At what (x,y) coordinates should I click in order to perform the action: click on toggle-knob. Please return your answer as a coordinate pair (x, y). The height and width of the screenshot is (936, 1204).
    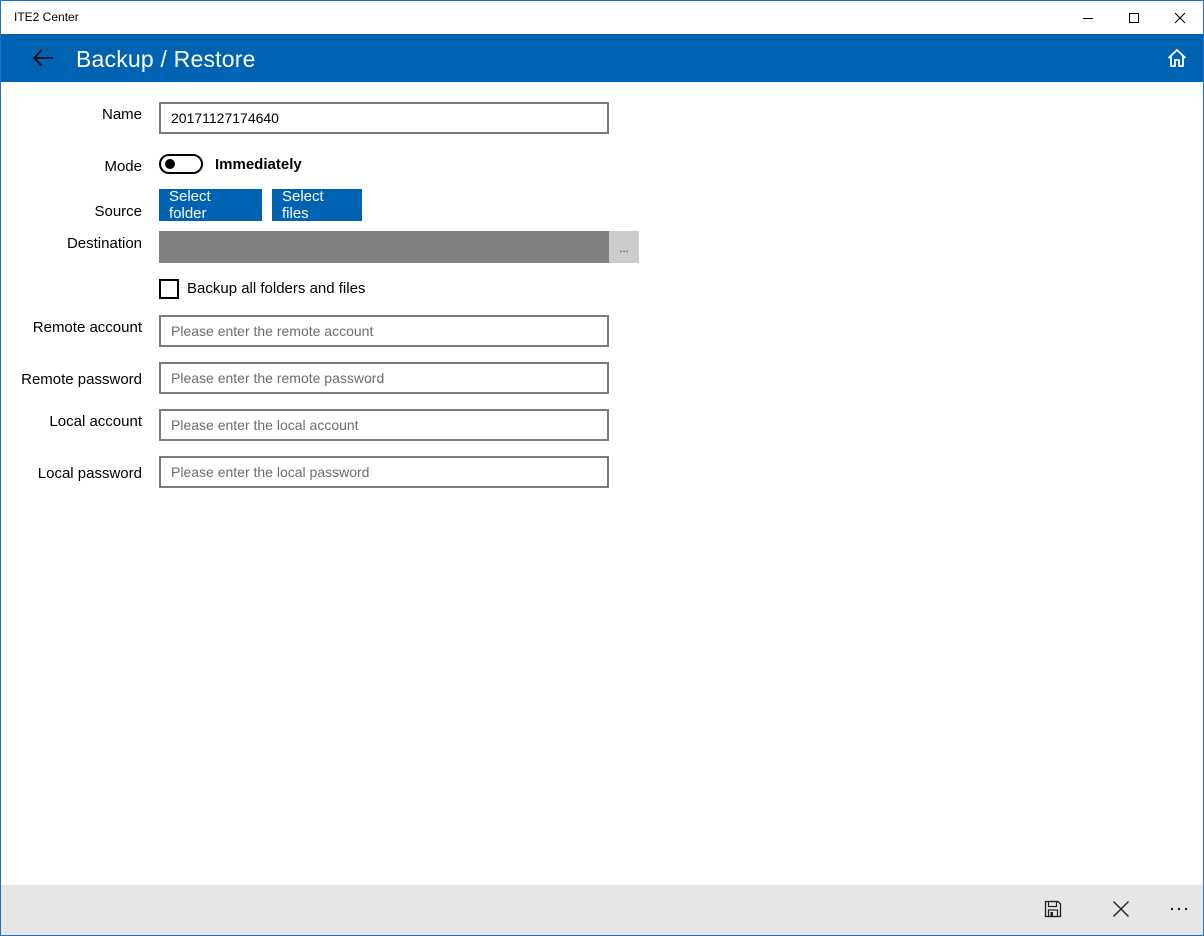
    Looking at the image, I should click on (170, 164).